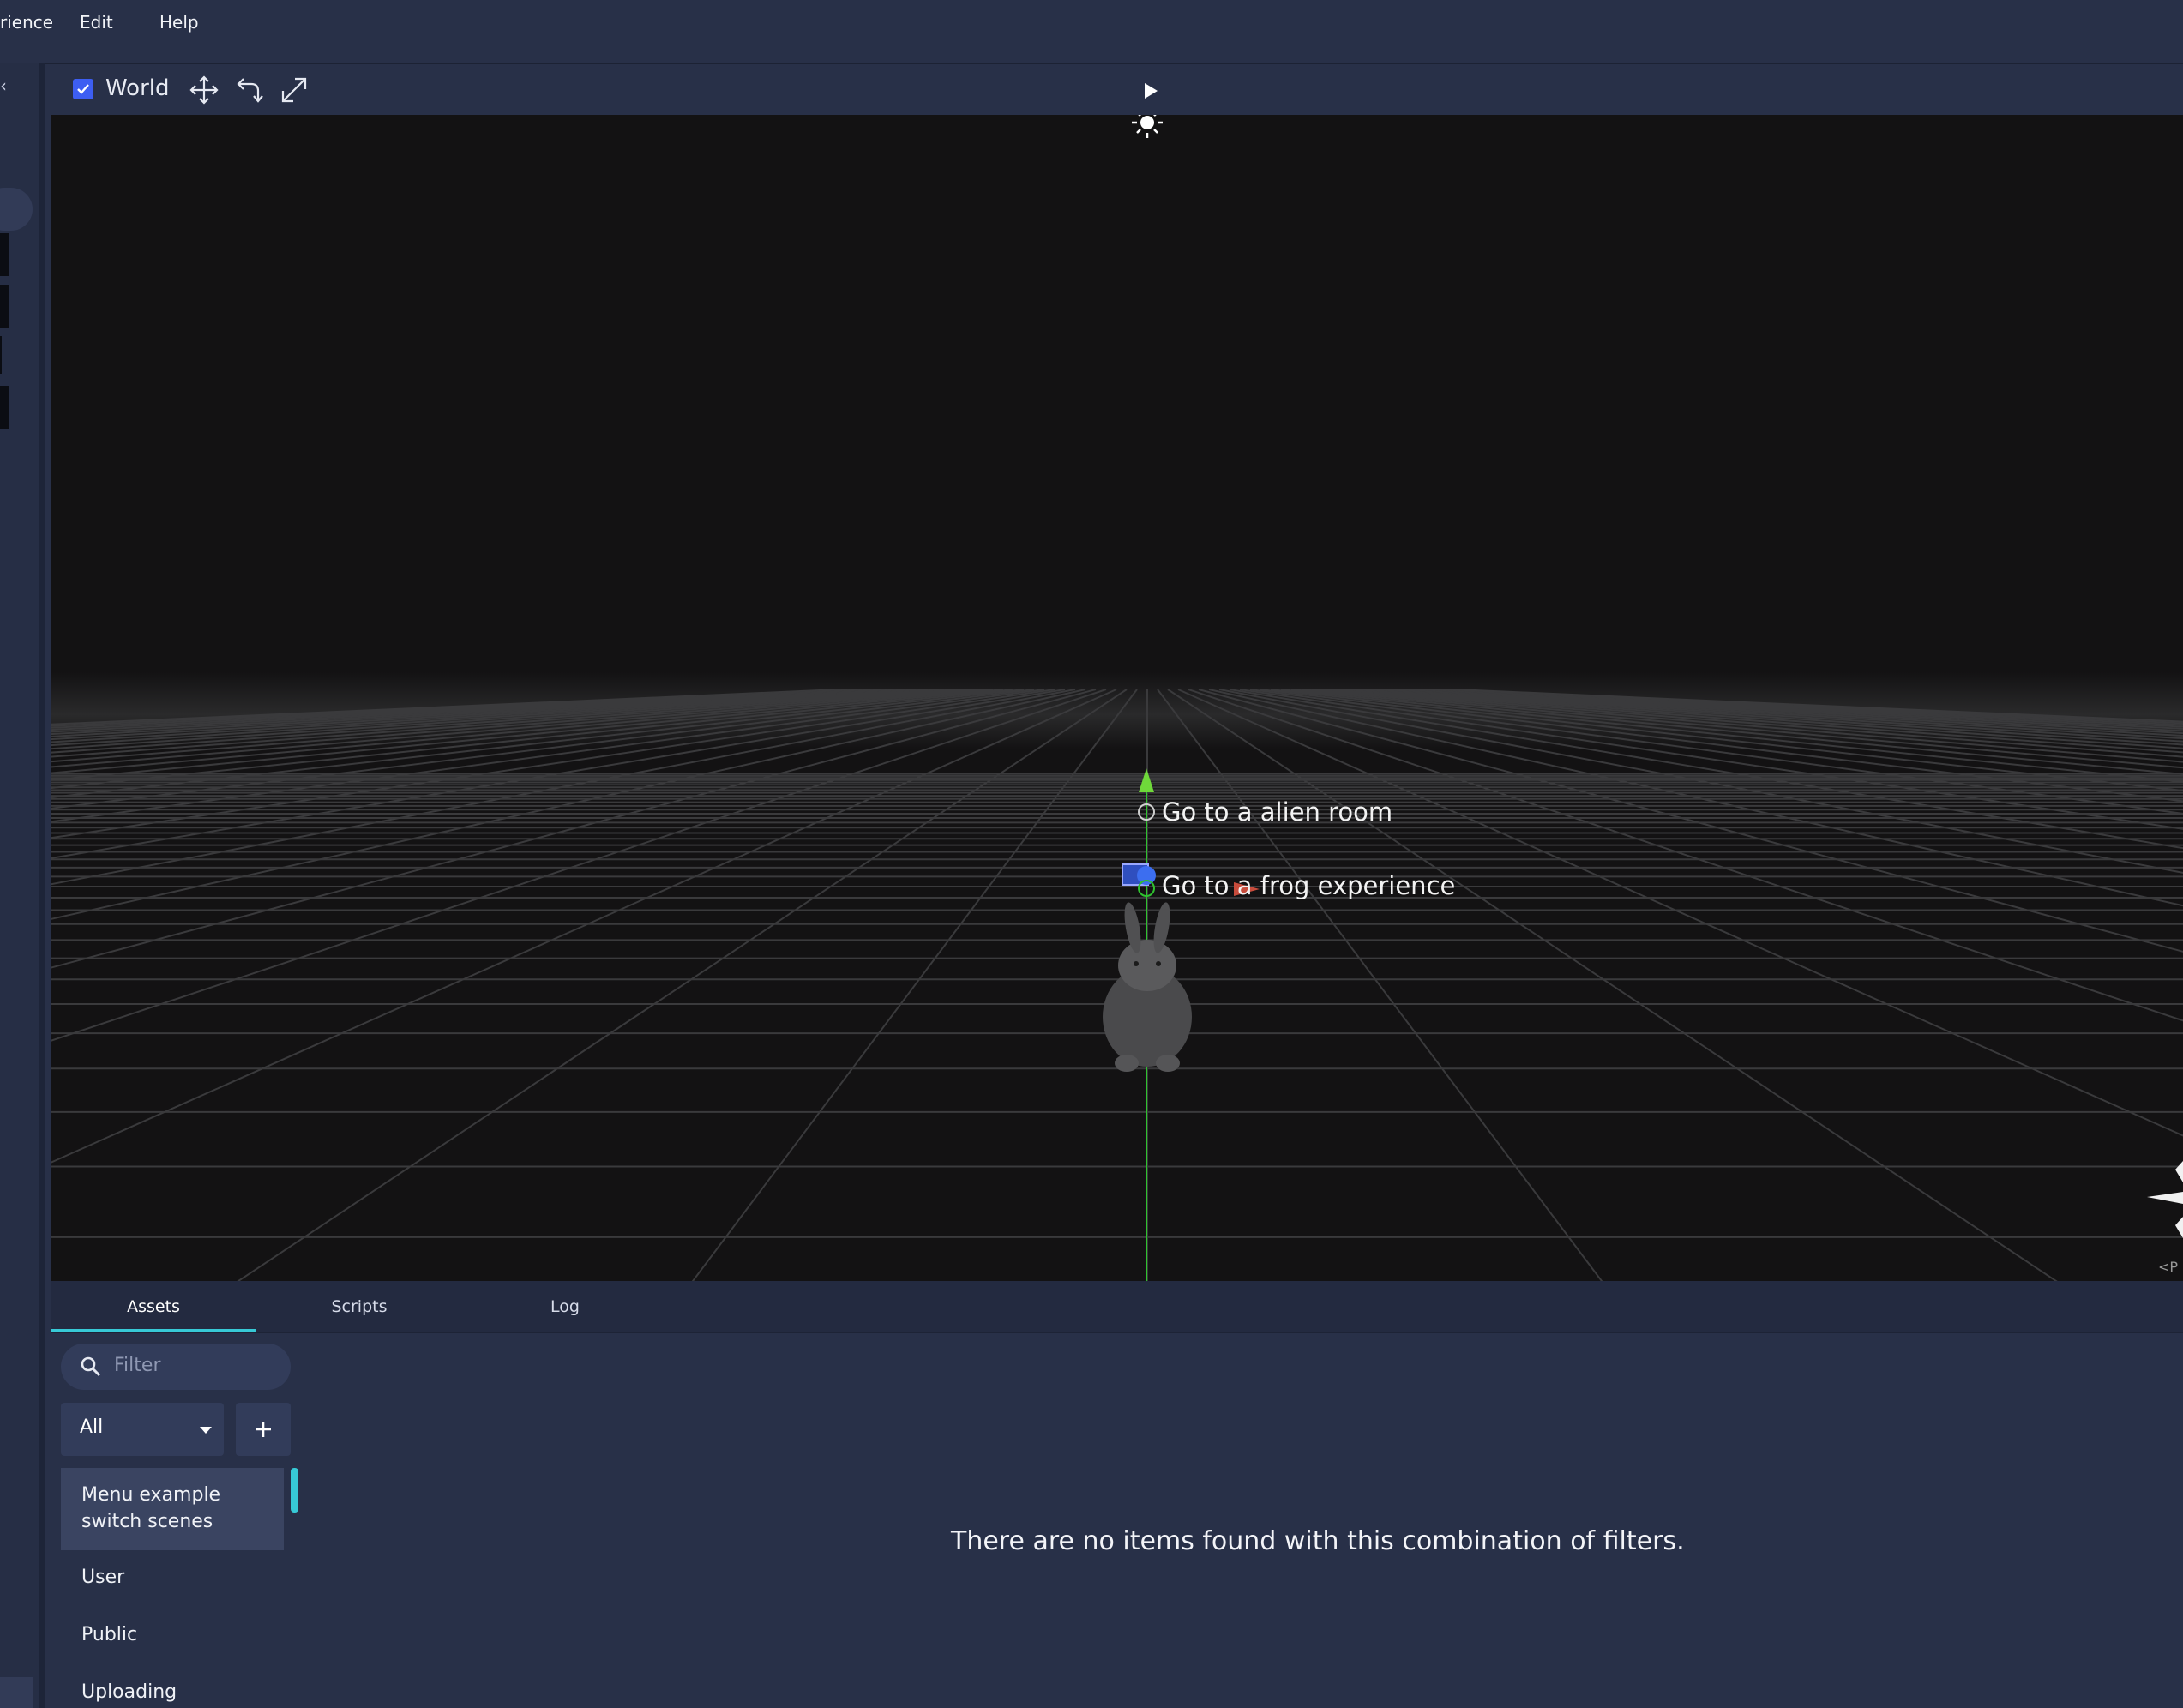  Describe the element at coordinates (1117, 91) in the screenshot. I see `viewport-toolbar: World` at that location.